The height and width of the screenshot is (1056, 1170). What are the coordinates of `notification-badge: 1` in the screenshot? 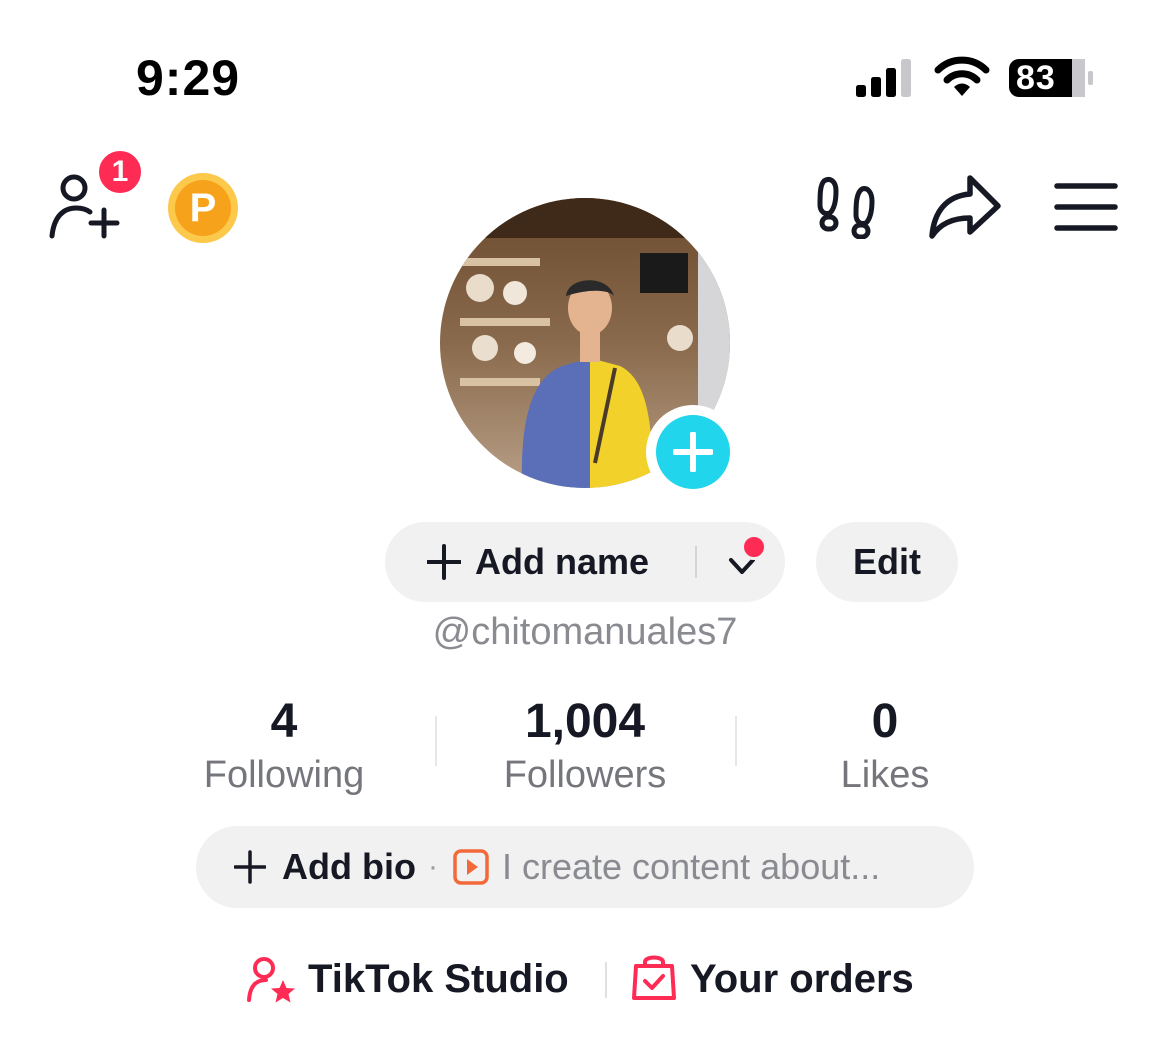 It's located at (120, 172).